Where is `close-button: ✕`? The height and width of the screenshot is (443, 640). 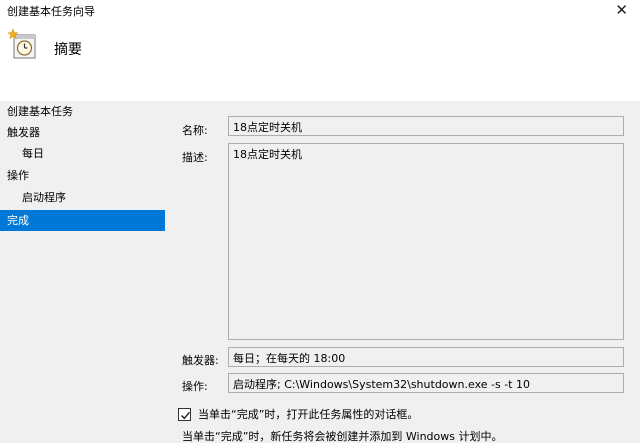
close-button: ✕ is located at coordinates (621, 10).